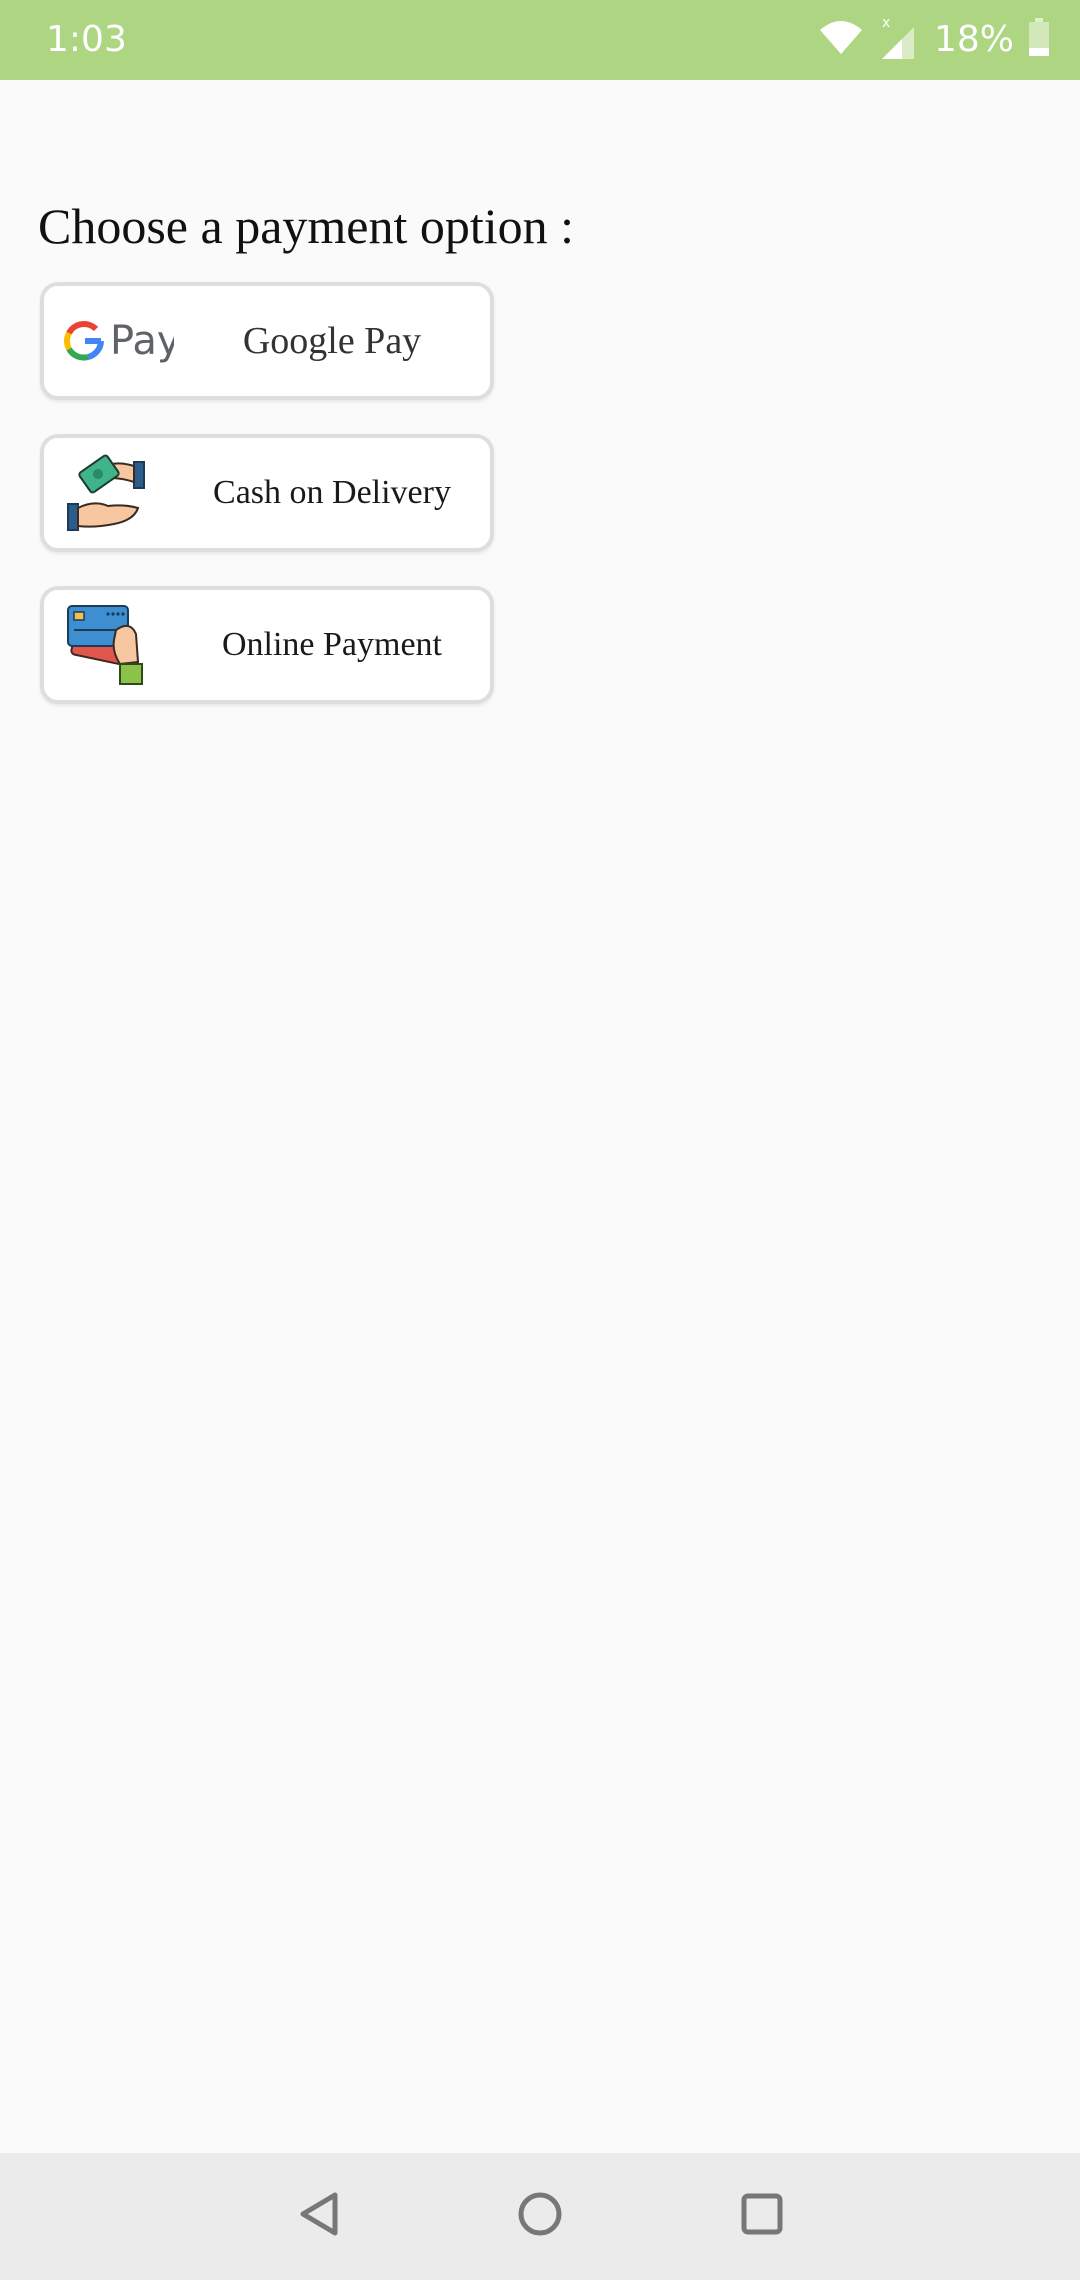 The width and height of the screenshot is (1080, 2280). Describe the element at coordinates (114, 645) in the screenshot. I see `credit-card-hand-icon` at that location.